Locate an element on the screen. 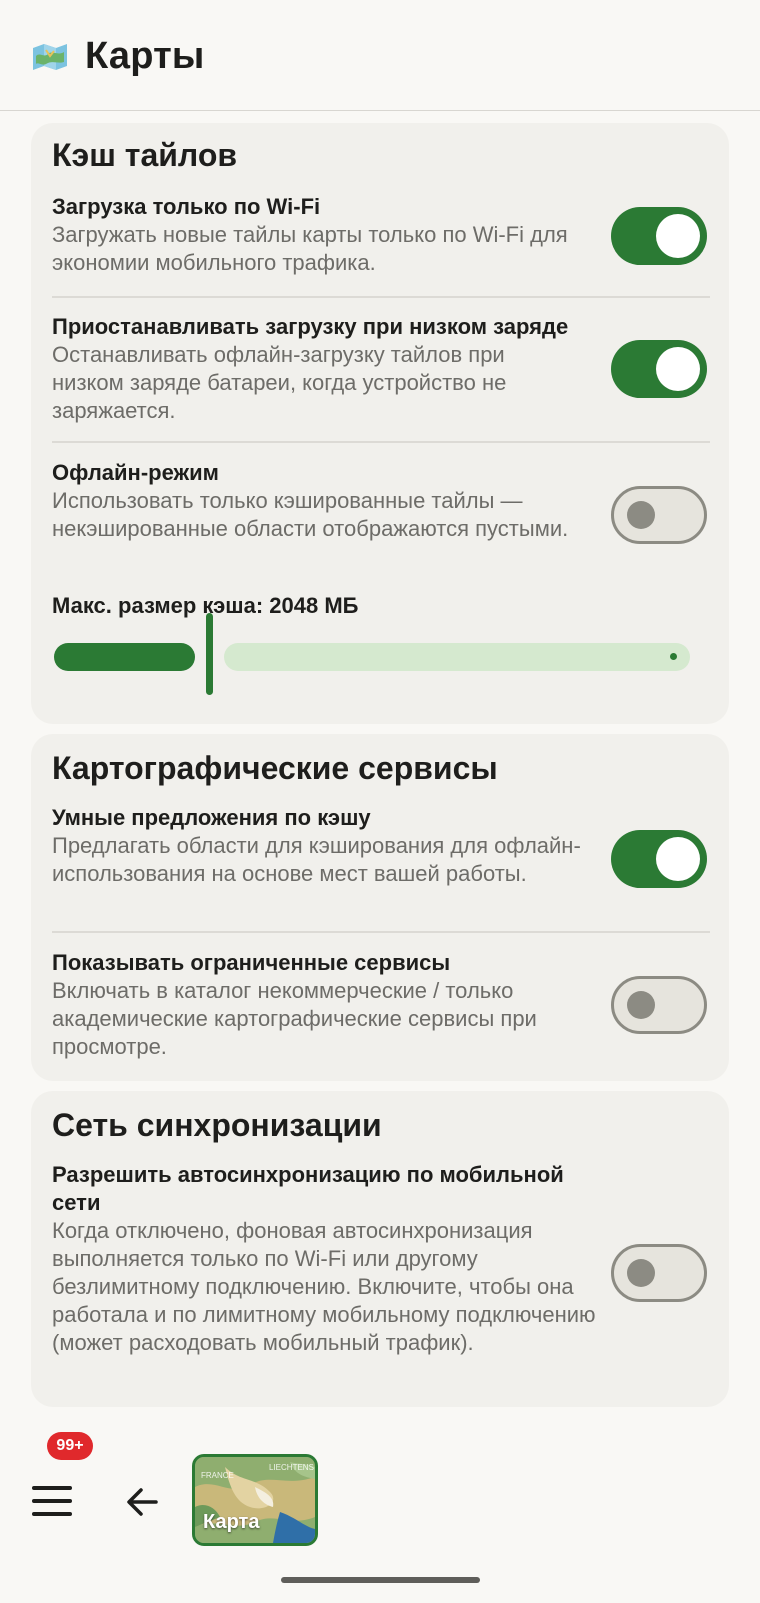  notification-badge: 99+ is located at coordinates (70, 1446).